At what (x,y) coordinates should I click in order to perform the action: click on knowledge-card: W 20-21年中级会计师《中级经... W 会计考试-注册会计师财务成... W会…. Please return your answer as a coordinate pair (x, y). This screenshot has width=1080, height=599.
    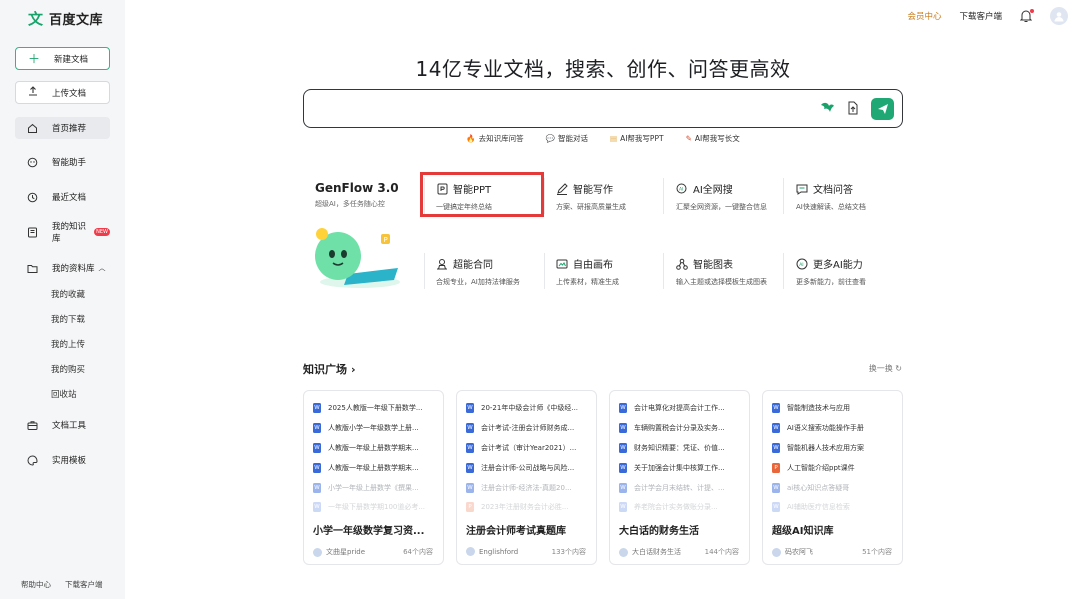
    Looking at the image, I should click on (526, 477).